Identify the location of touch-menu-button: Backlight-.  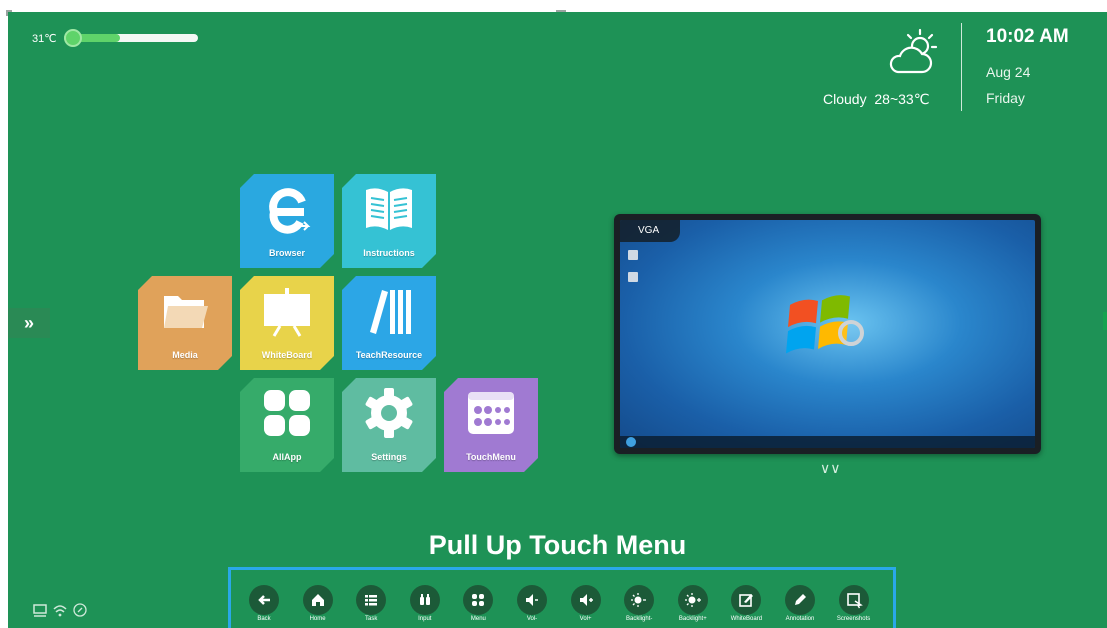
(639, 603).